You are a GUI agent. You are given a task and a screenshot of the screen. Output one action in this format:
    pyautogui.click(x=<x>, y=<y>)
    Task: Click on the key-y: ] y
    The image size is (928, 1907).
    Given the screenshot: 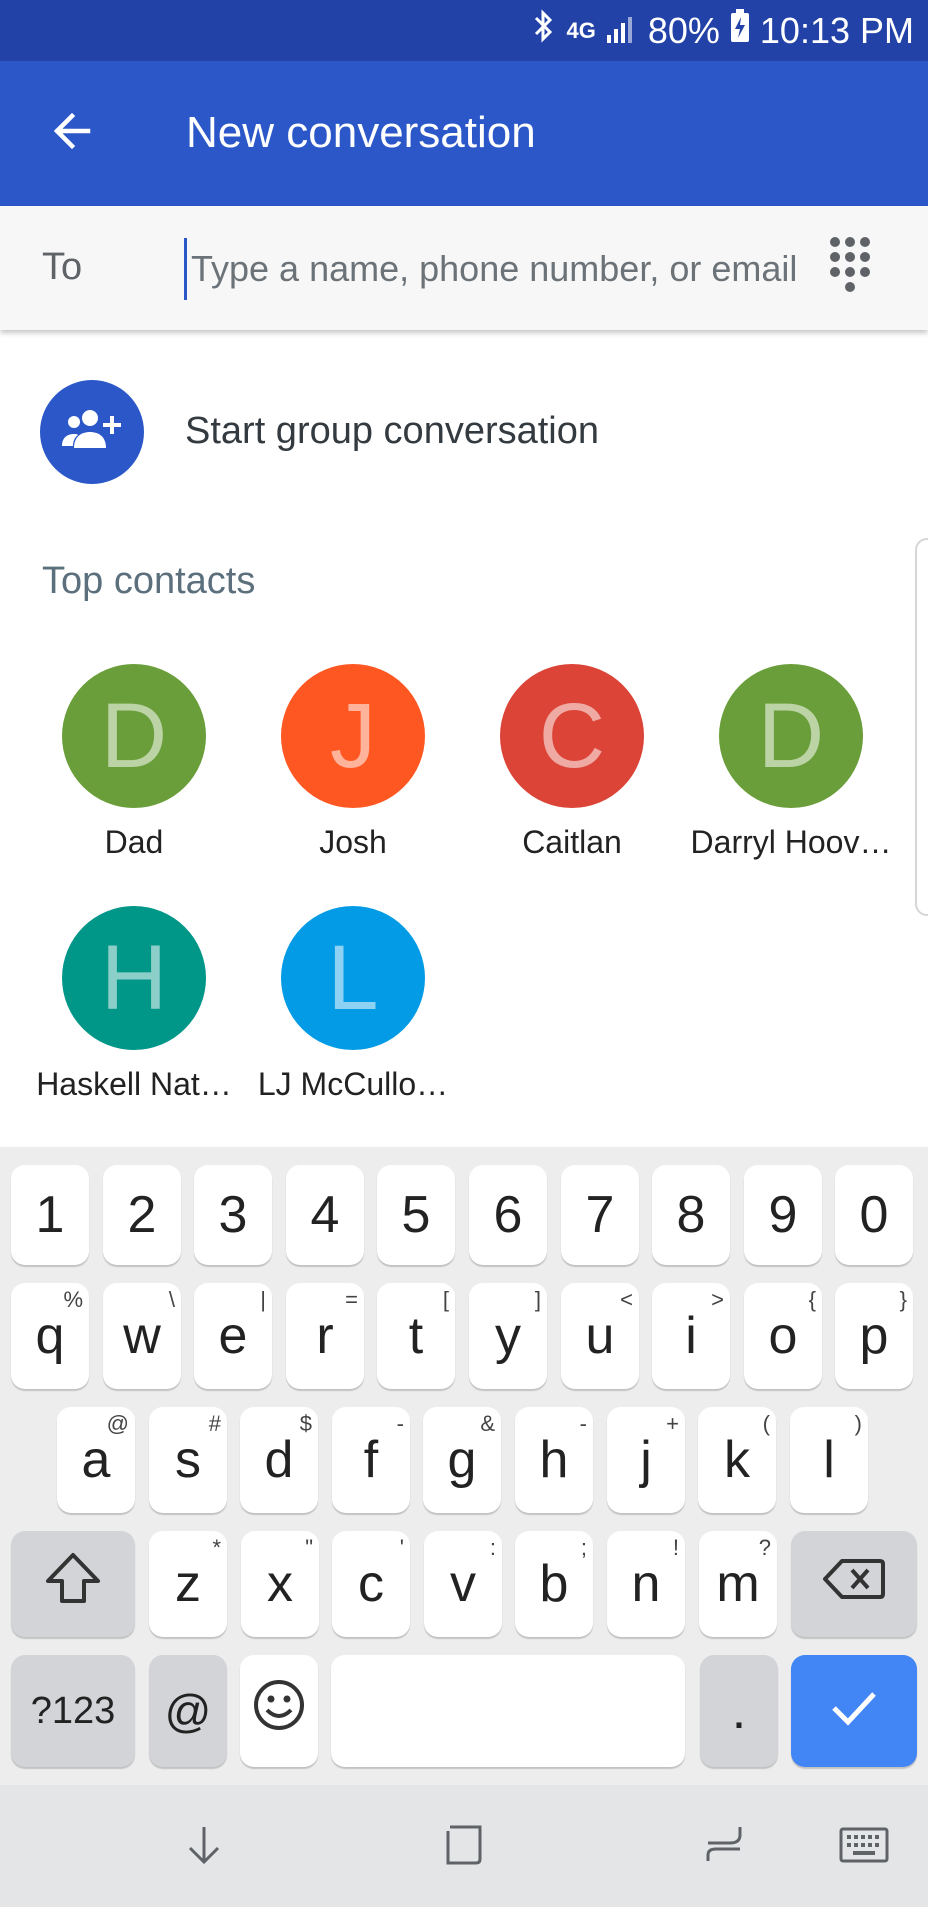 What is the action you would take?
    pyautogui.click(x=508, y=1336)
    